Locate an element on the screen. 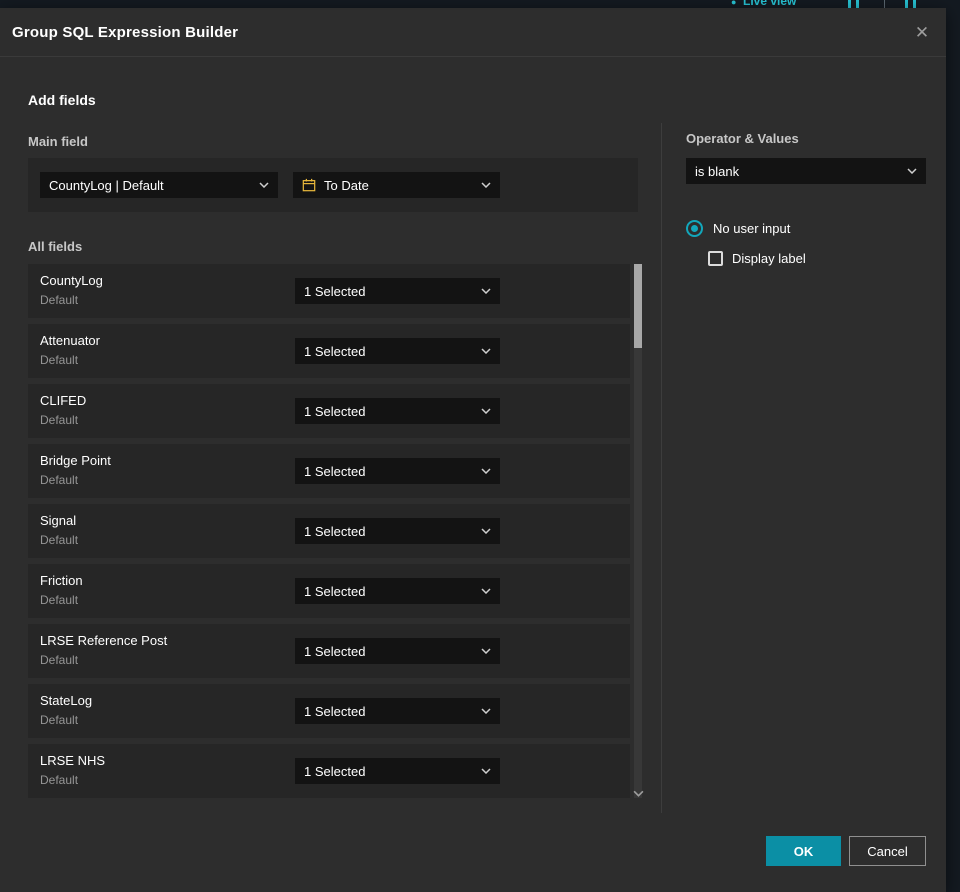  field-row-lrse-nhs: LRSE NHS Default 1 Selected is located at coordinates (329, 771).